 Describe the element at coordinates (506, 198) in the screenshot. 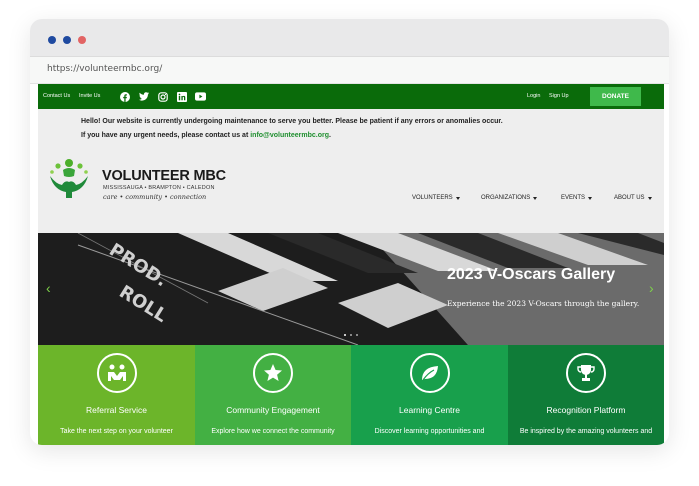

I see `nav-label: ORGANIZATIONS` at that location.